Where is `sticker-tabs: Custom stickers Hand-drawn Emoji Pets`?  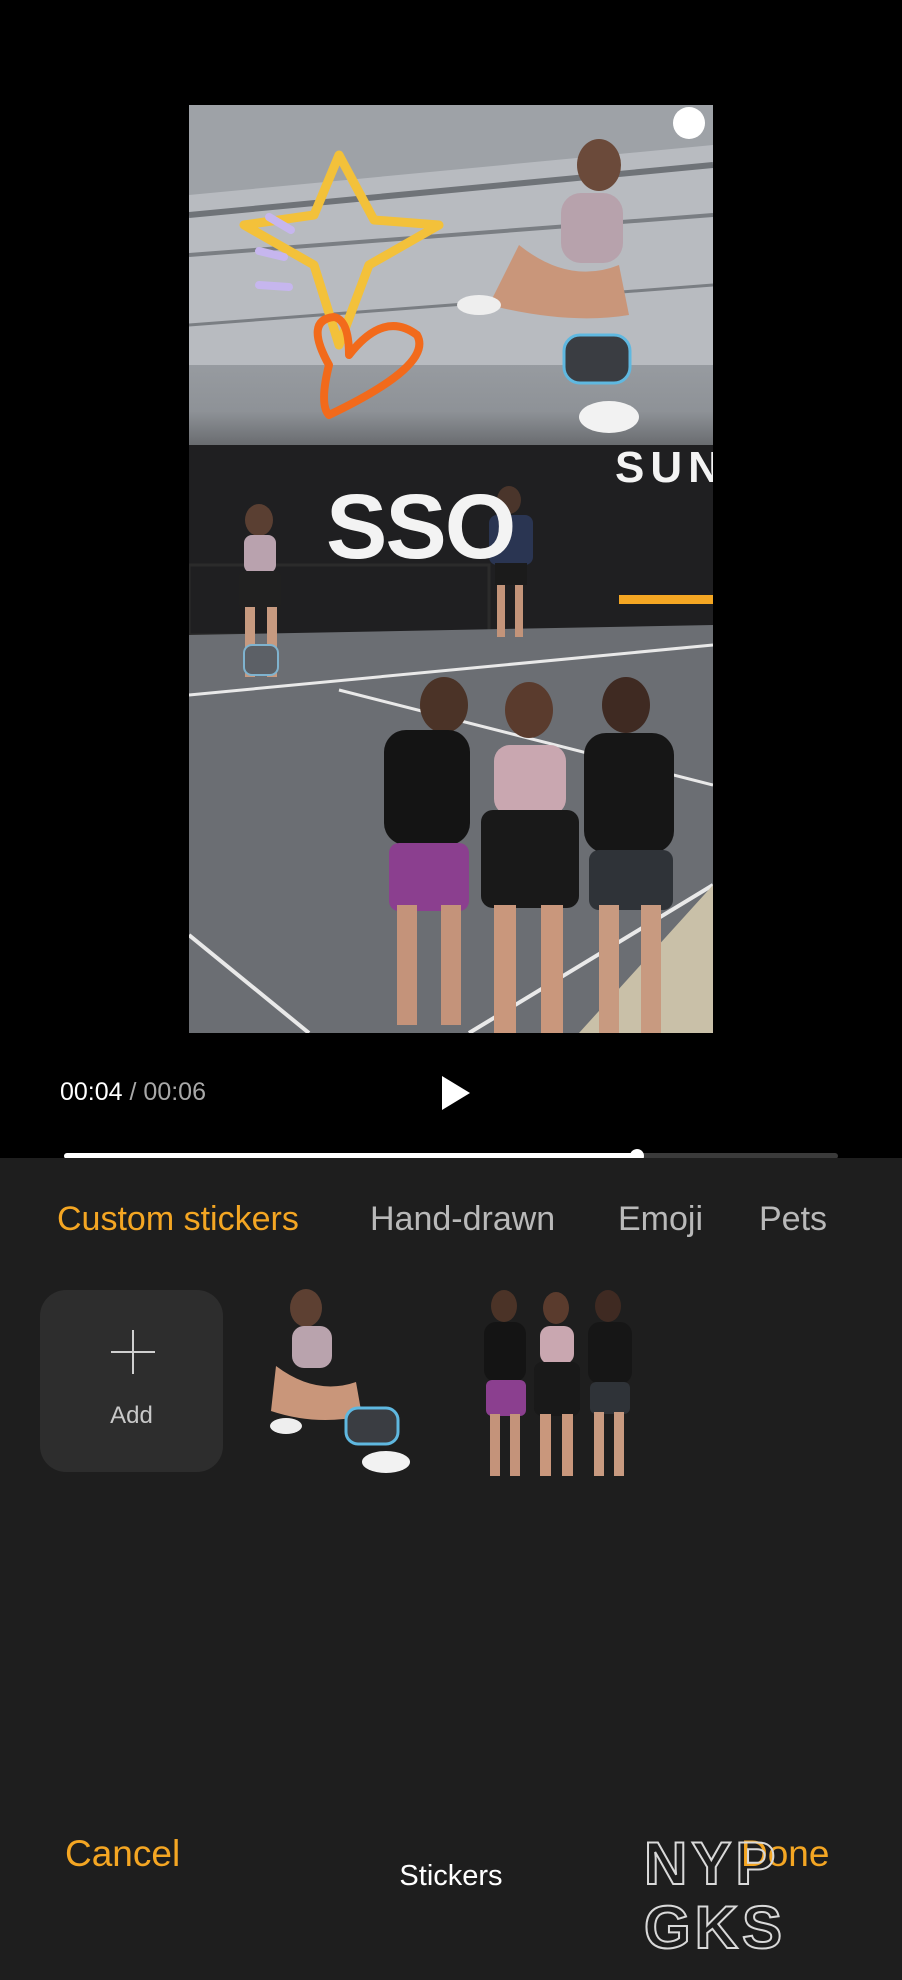
sticker-tabs: Custom stickers Hand-drawn Emoji Pets is located at coordinates (451, 1228).